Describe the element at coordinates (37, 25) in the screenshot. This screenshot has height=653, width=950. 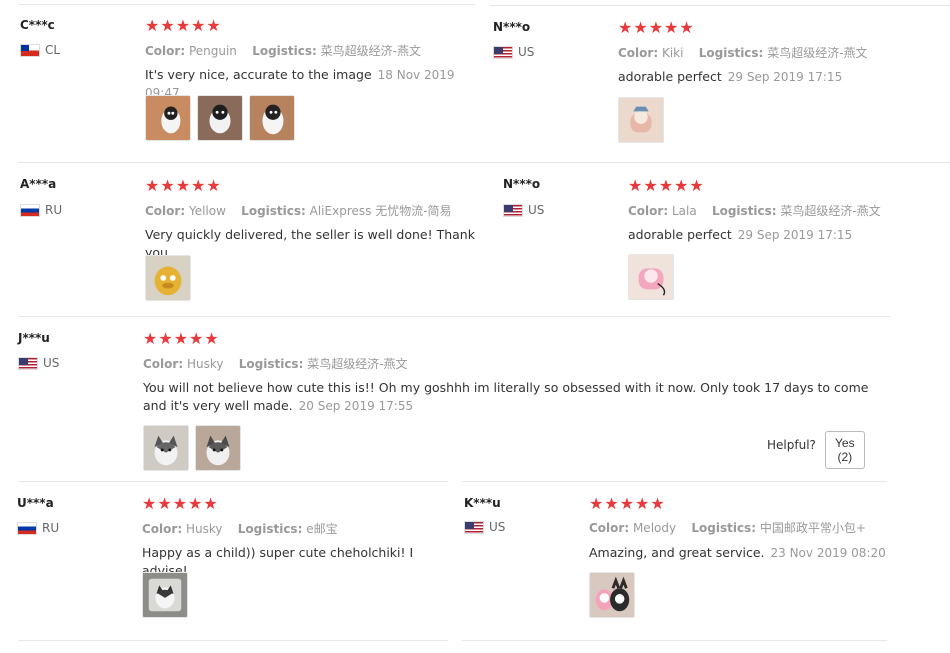
I see `reviewer-name: C***c` at that location.